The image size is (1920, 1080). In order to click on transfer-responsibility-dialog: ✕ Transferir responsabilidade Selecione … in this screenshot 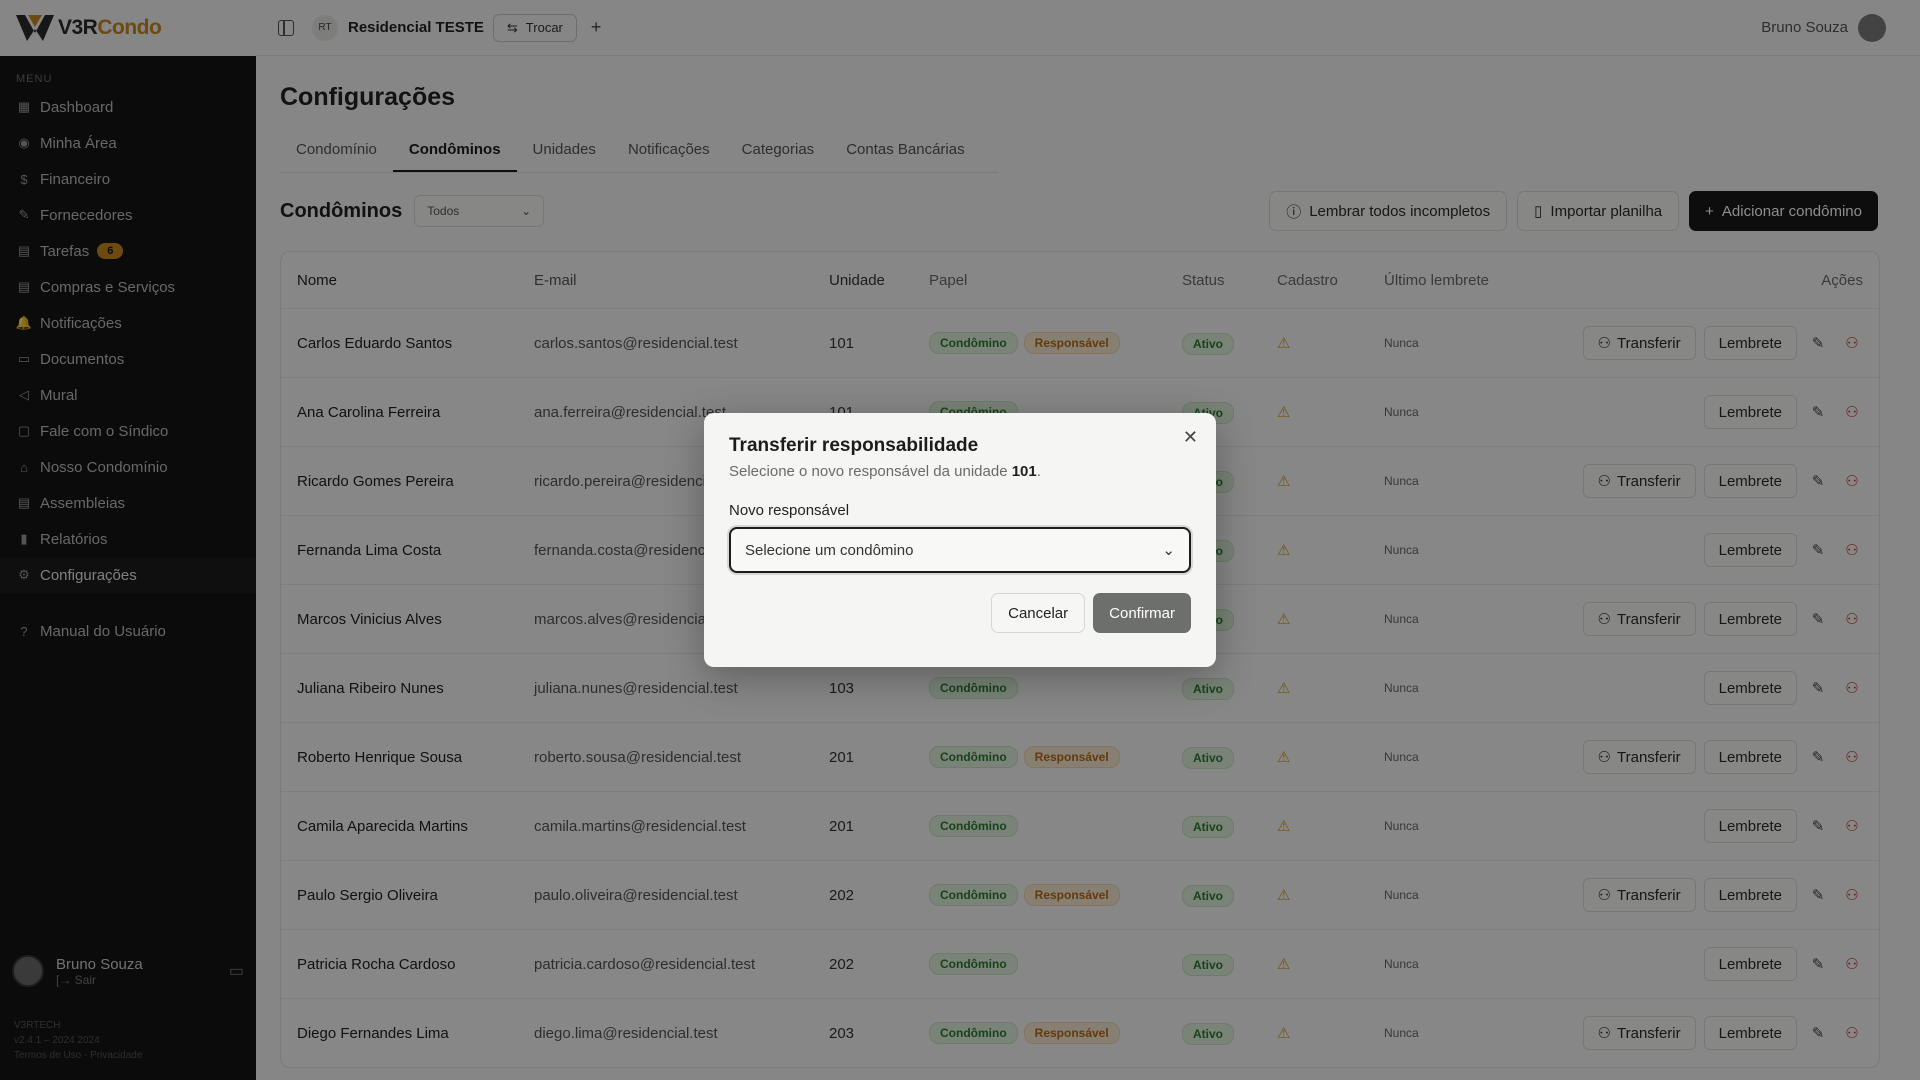, I will do `click(960, 540)`.